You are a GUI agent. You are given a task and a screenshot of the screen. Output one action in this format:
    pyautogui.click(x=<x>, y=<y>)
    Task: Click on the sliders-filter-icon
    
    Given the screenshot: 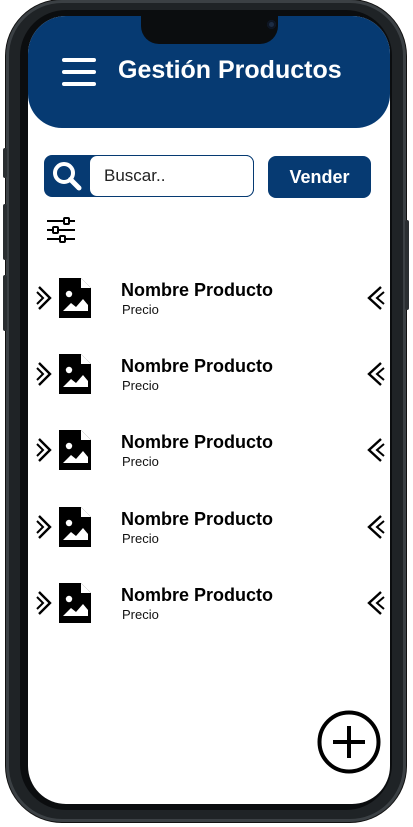 What is the action you would take?
    pyautogui.click(x=61, y=230)
    